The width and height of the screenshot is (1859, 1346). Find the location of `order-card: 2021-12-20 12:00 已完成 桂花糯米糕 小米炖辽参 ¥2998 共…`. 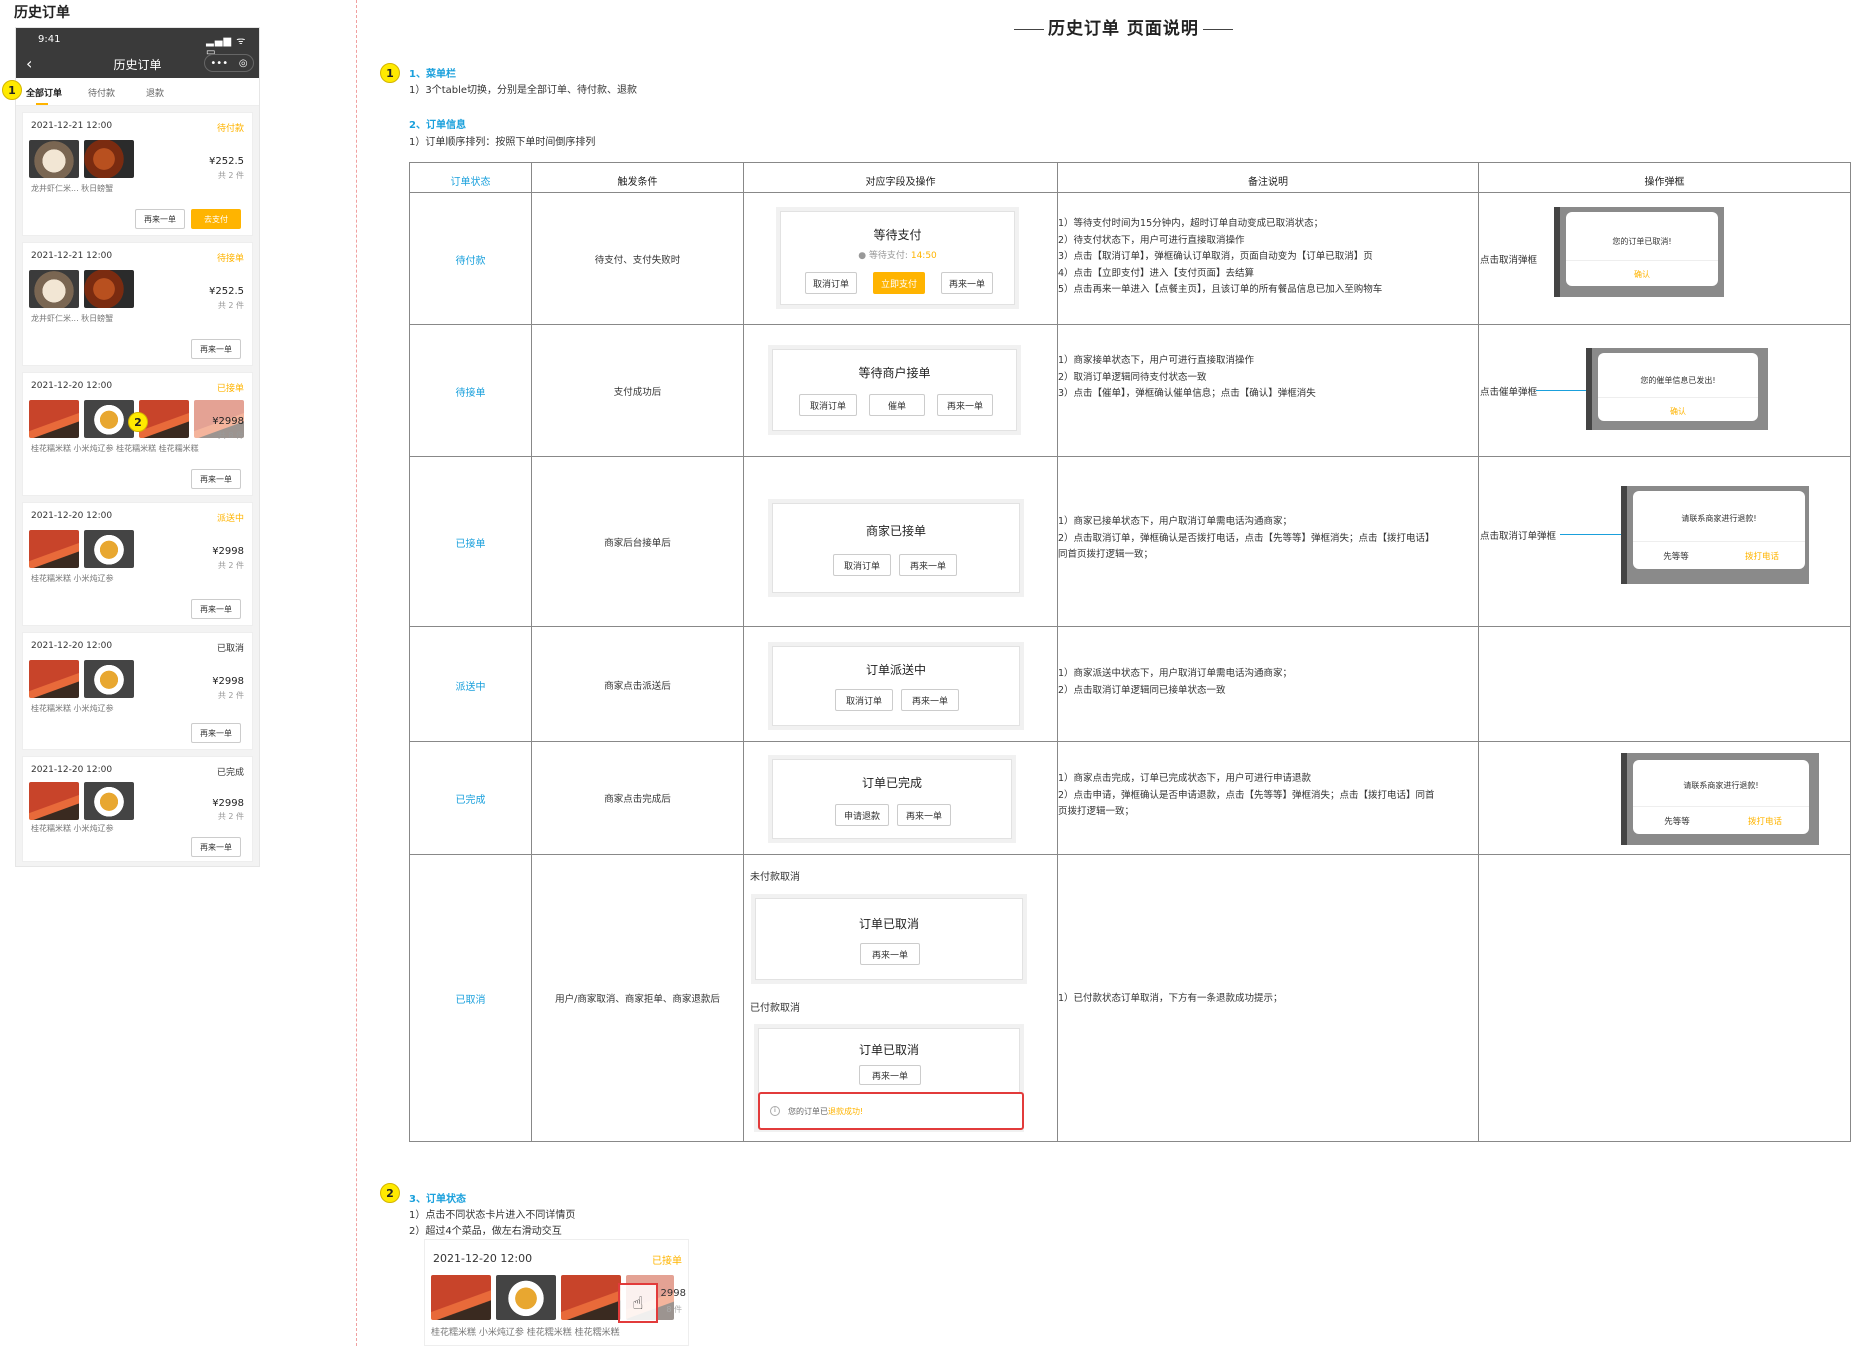

order-card: 2021-12-20 12:00 已完成 桂花糯米糕 小米炖辽参 ¥2998 共… is located at coordinates (137, 809).